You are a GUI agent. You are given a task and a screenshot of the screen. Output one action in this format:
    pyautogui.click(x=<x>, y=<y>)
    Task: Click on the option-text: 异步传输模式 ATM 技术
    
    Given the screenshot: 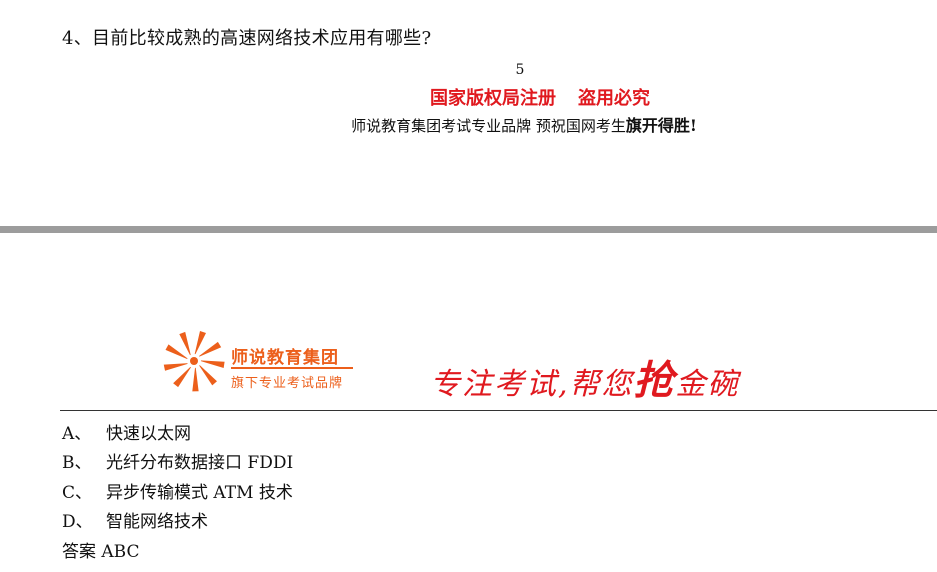 What is the action you would take?
    pyautogui.click(x=199, y=493)
    